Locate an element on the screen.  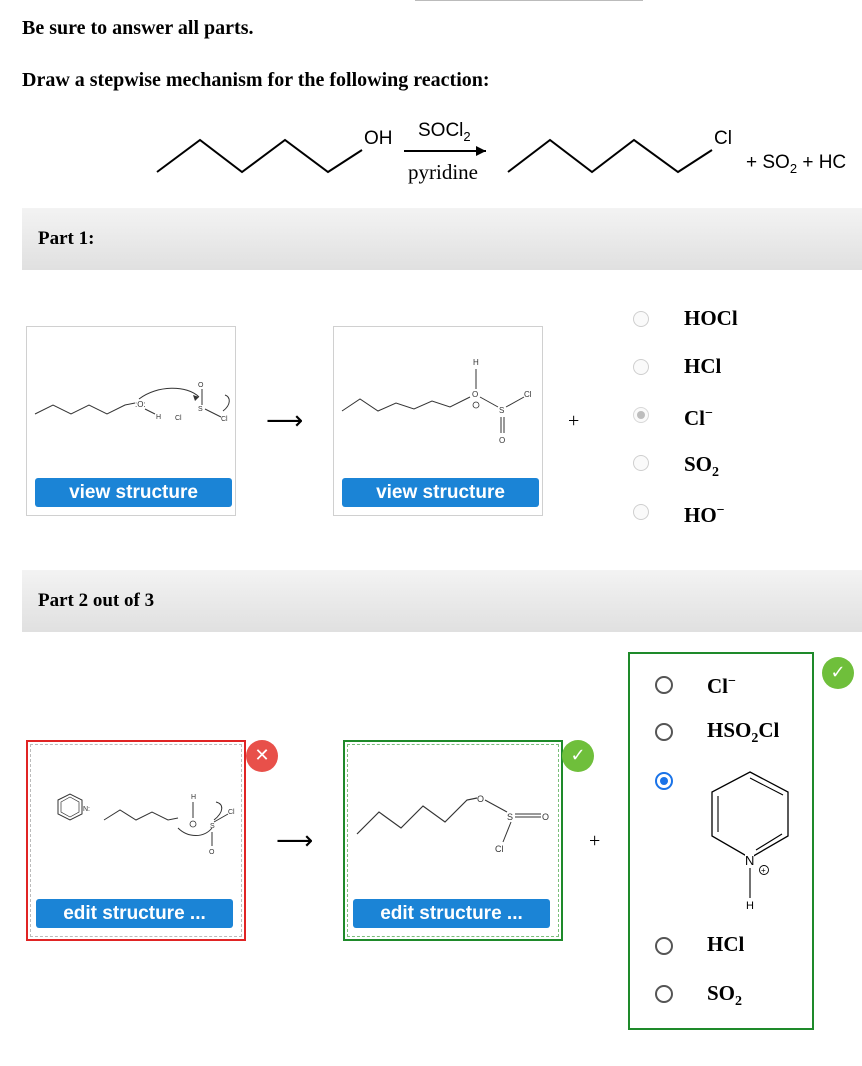
part2-header: Part 2 out of 3 is located at coordinates (442, 601).